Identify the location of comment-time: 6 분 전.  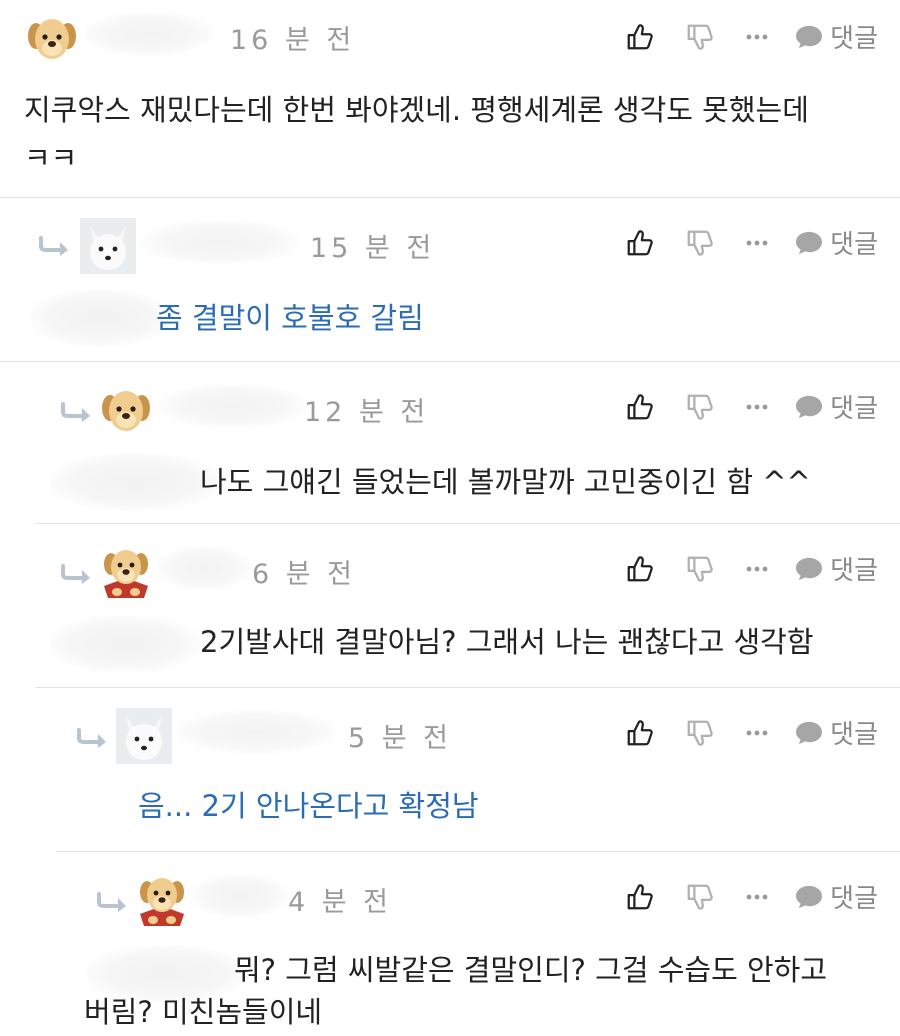
(304, 574).